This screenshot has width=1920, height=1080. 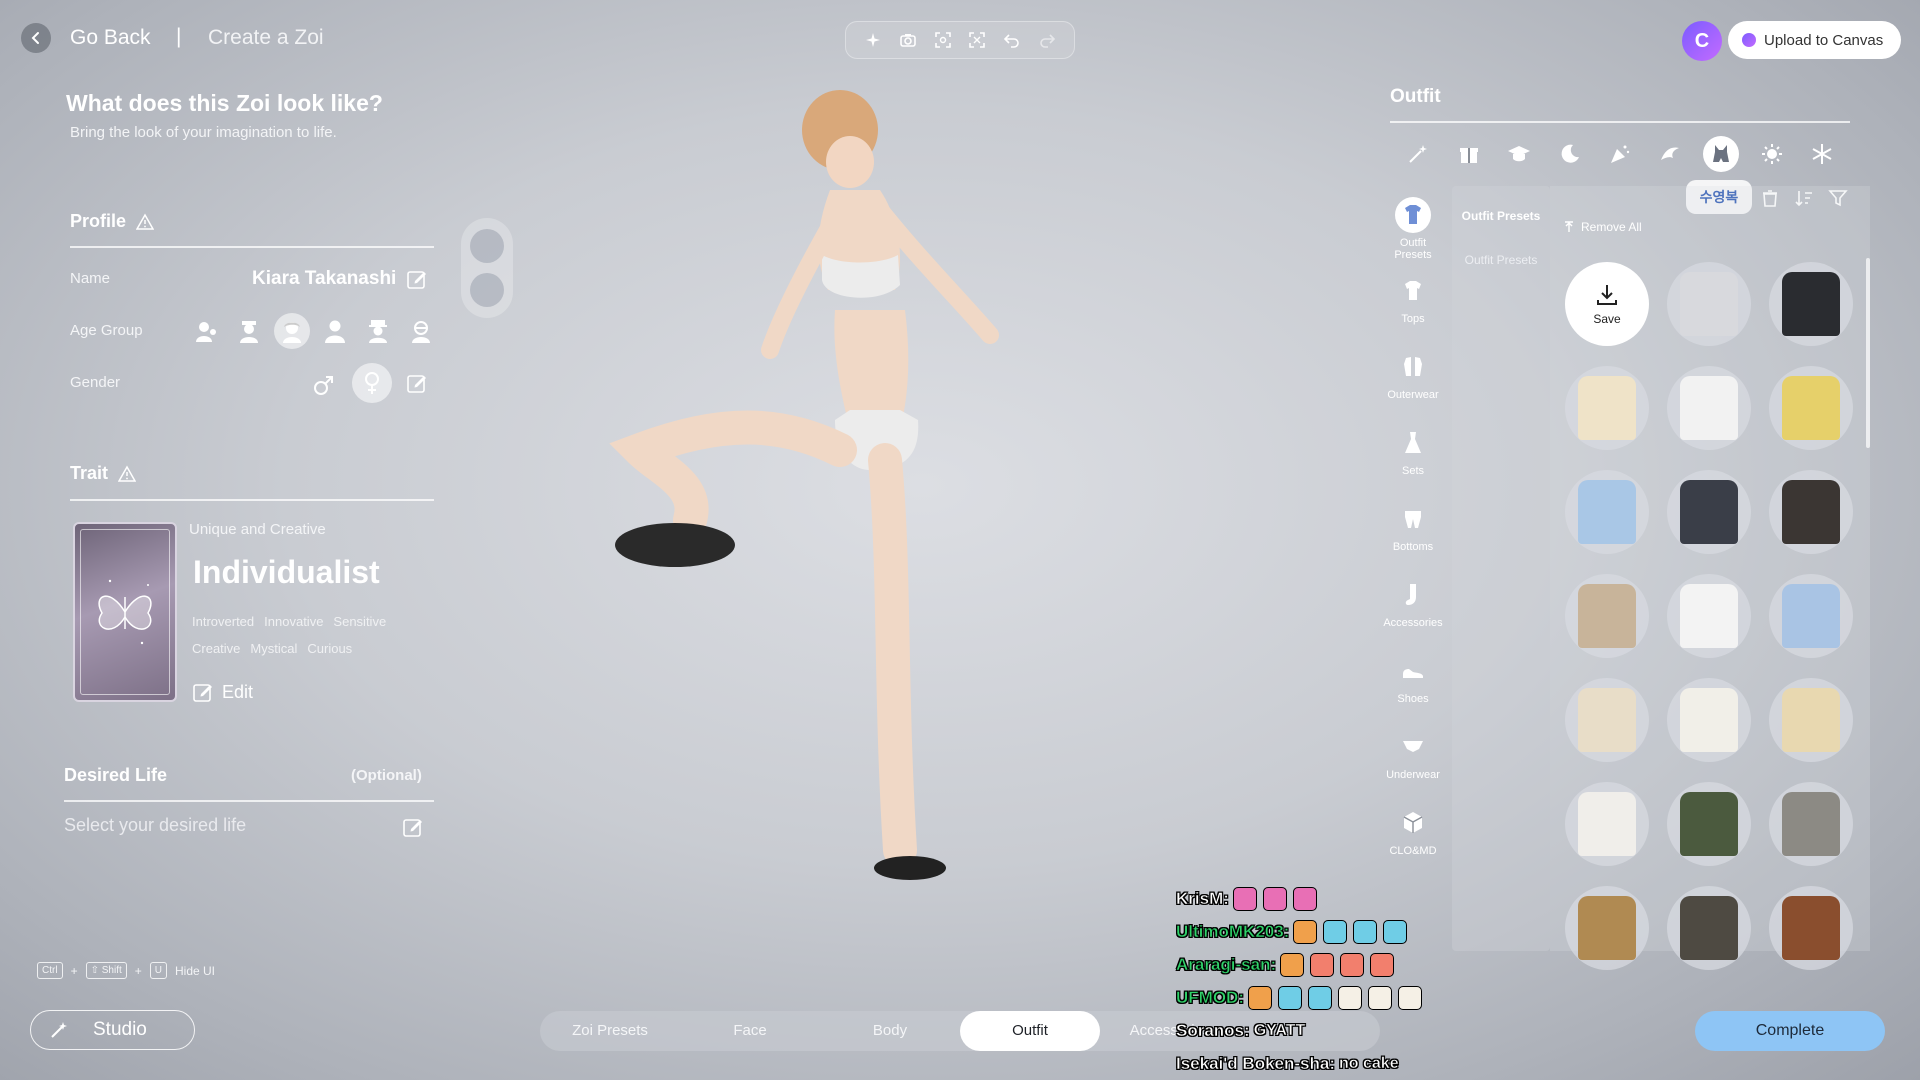 I want to click on category-bottoms: Bottoms, so click(x=1413, y=535).